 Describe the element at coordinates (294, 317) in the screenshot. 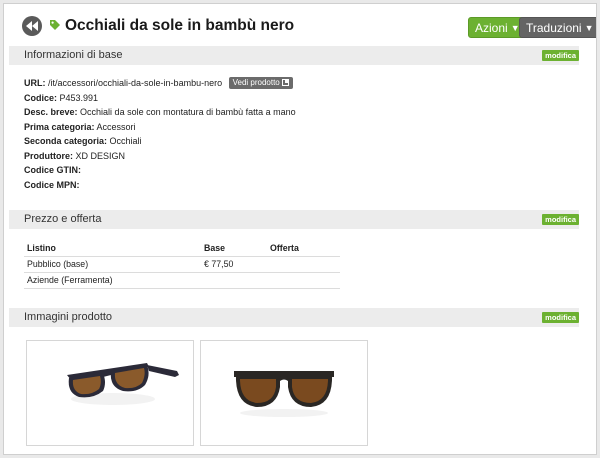

I see `section-images: Immagini prodotto modifica` at that location.